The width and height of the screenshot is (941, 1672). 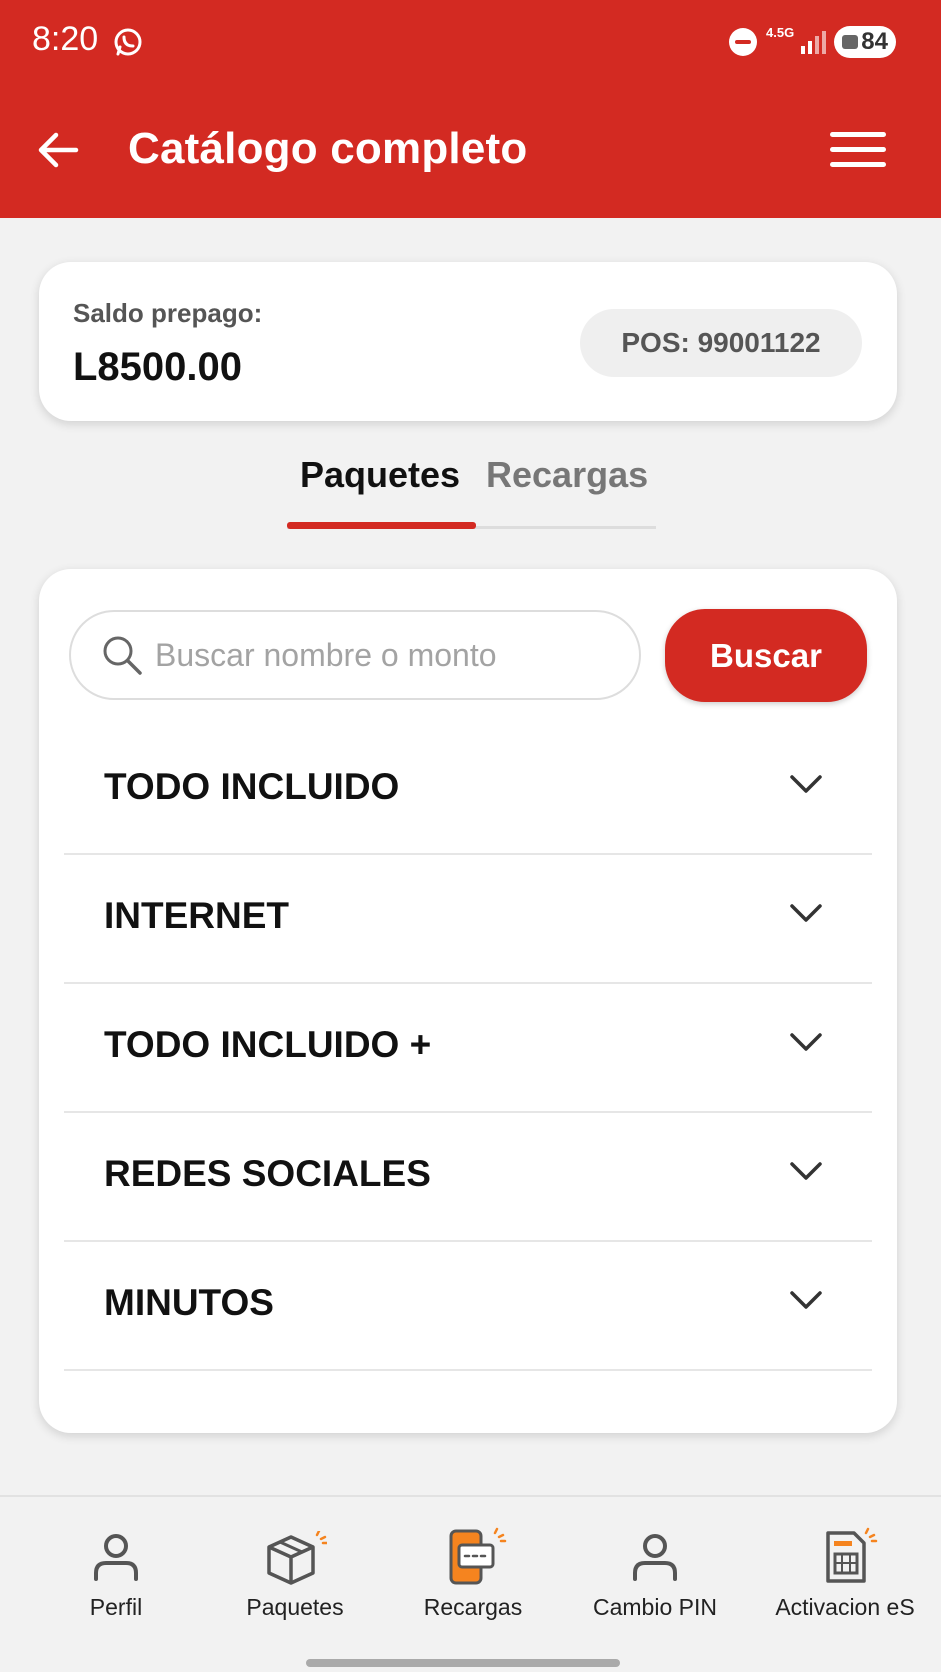 I want to click on search-button: Buscar, so click(x=766, y=655).